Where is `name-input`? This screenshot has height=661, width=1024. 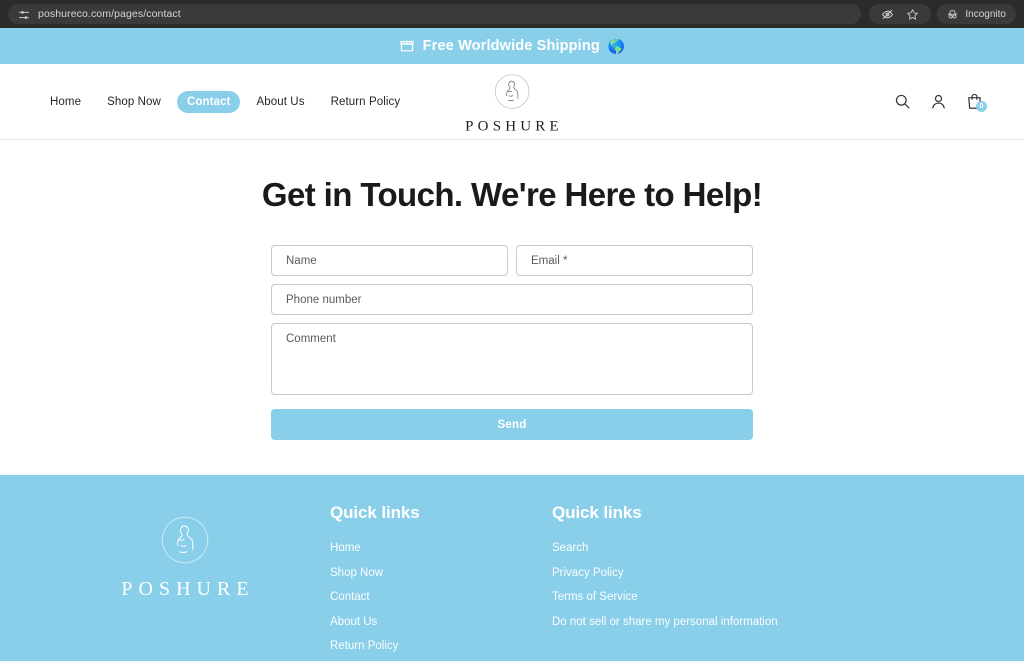
name-input is located at coordinates (389, 260).